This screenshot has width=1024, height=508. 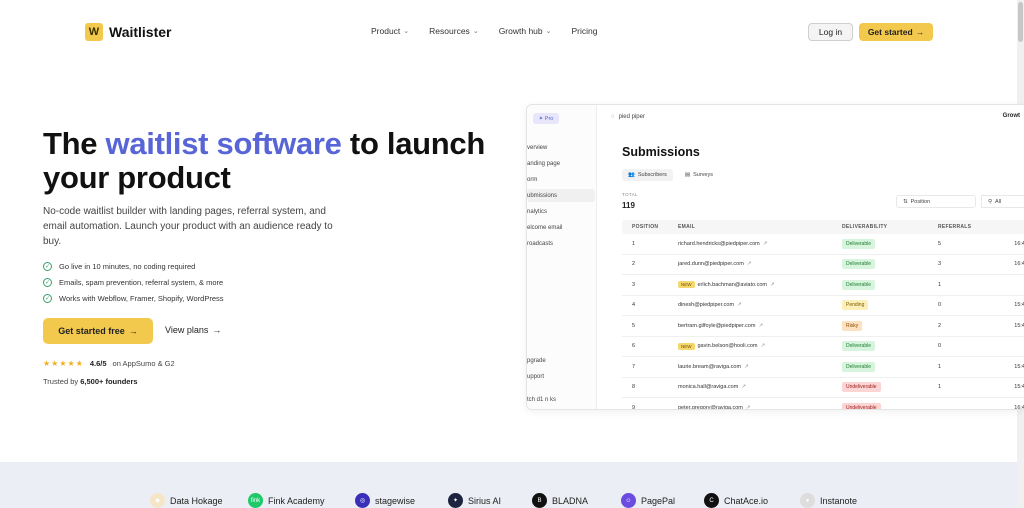 I want to click on row-email-cell: richard.hendricks@piedpiper.com ↗, so click(x=760, y=244).